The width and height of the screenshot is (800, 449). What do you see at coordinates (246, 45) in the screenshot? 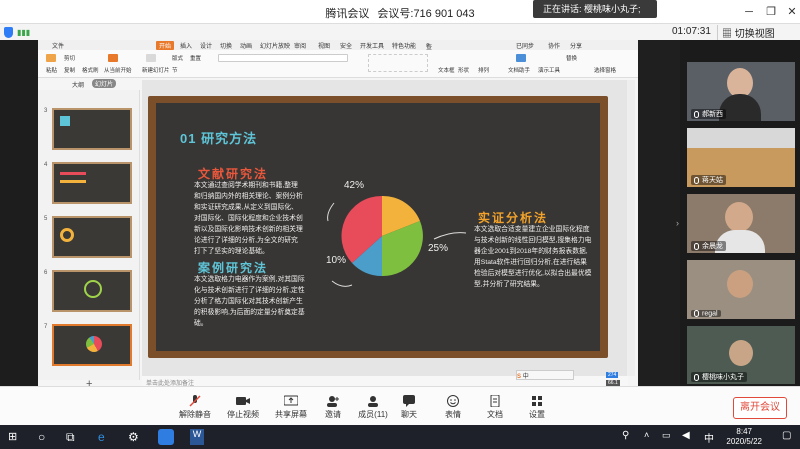
I see `menu-animation: 动画` at bounding box center [246, 45].